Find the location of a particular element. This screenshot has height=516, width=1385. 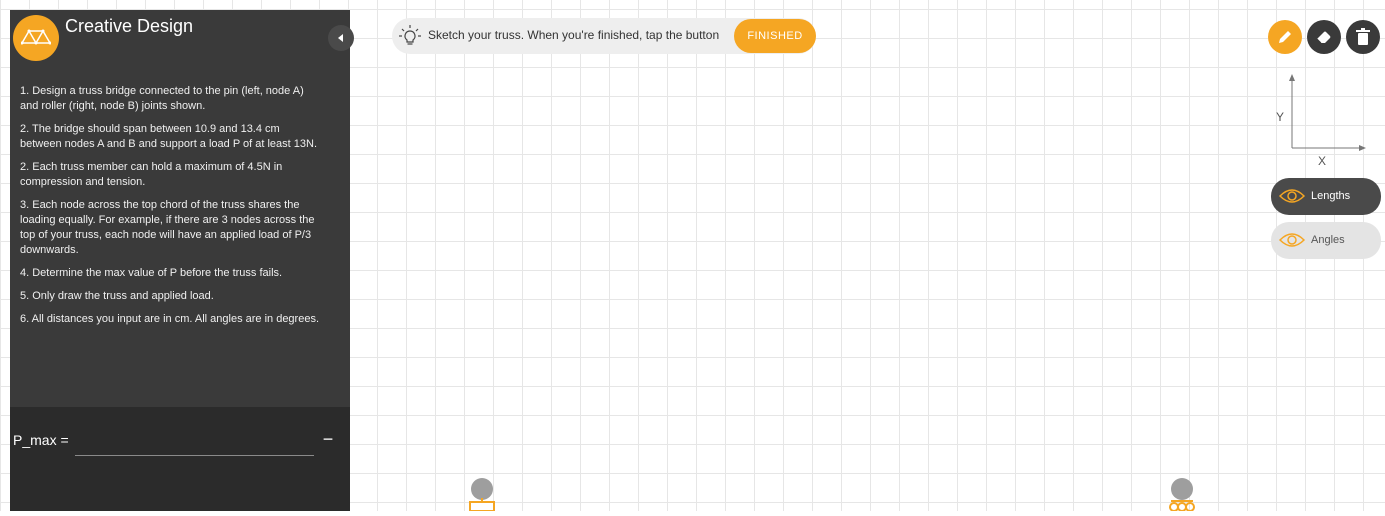

y-axis-label: Y is located at coordinates (1280, 117).